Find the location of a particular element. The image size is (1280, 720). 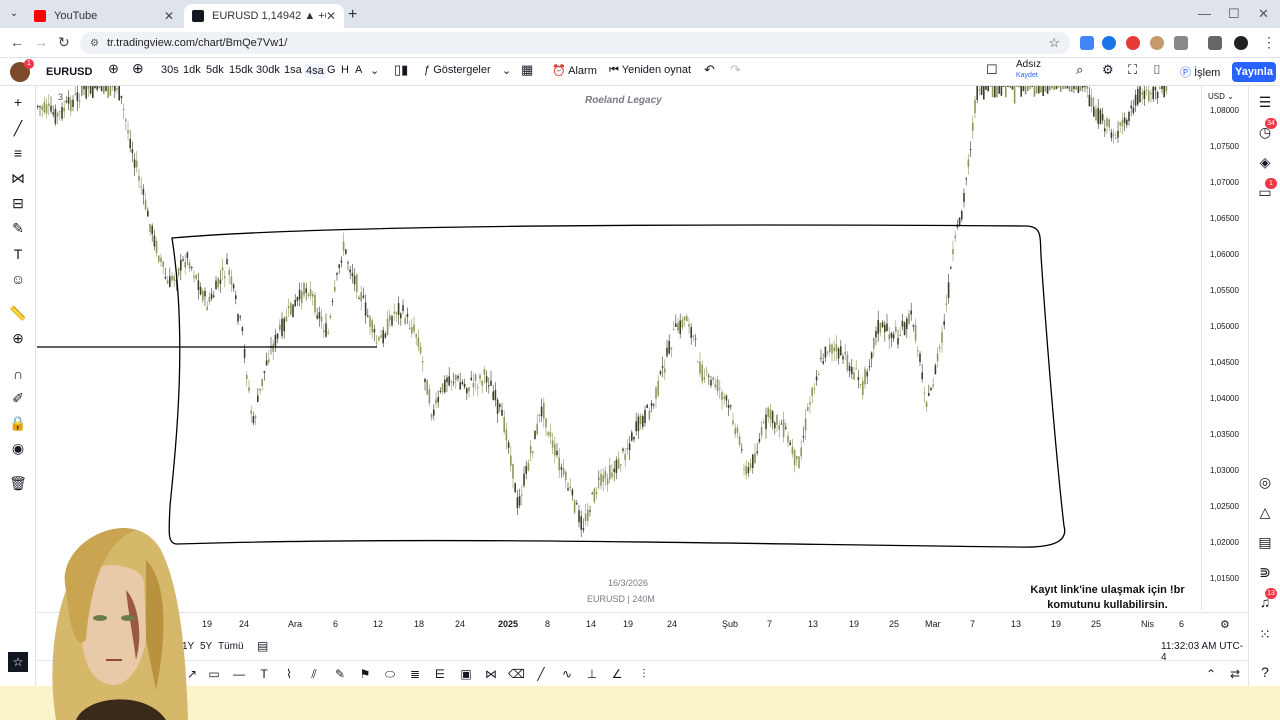

indicators-button: ƒ Göstergeler is located at coordinates (457, 70).